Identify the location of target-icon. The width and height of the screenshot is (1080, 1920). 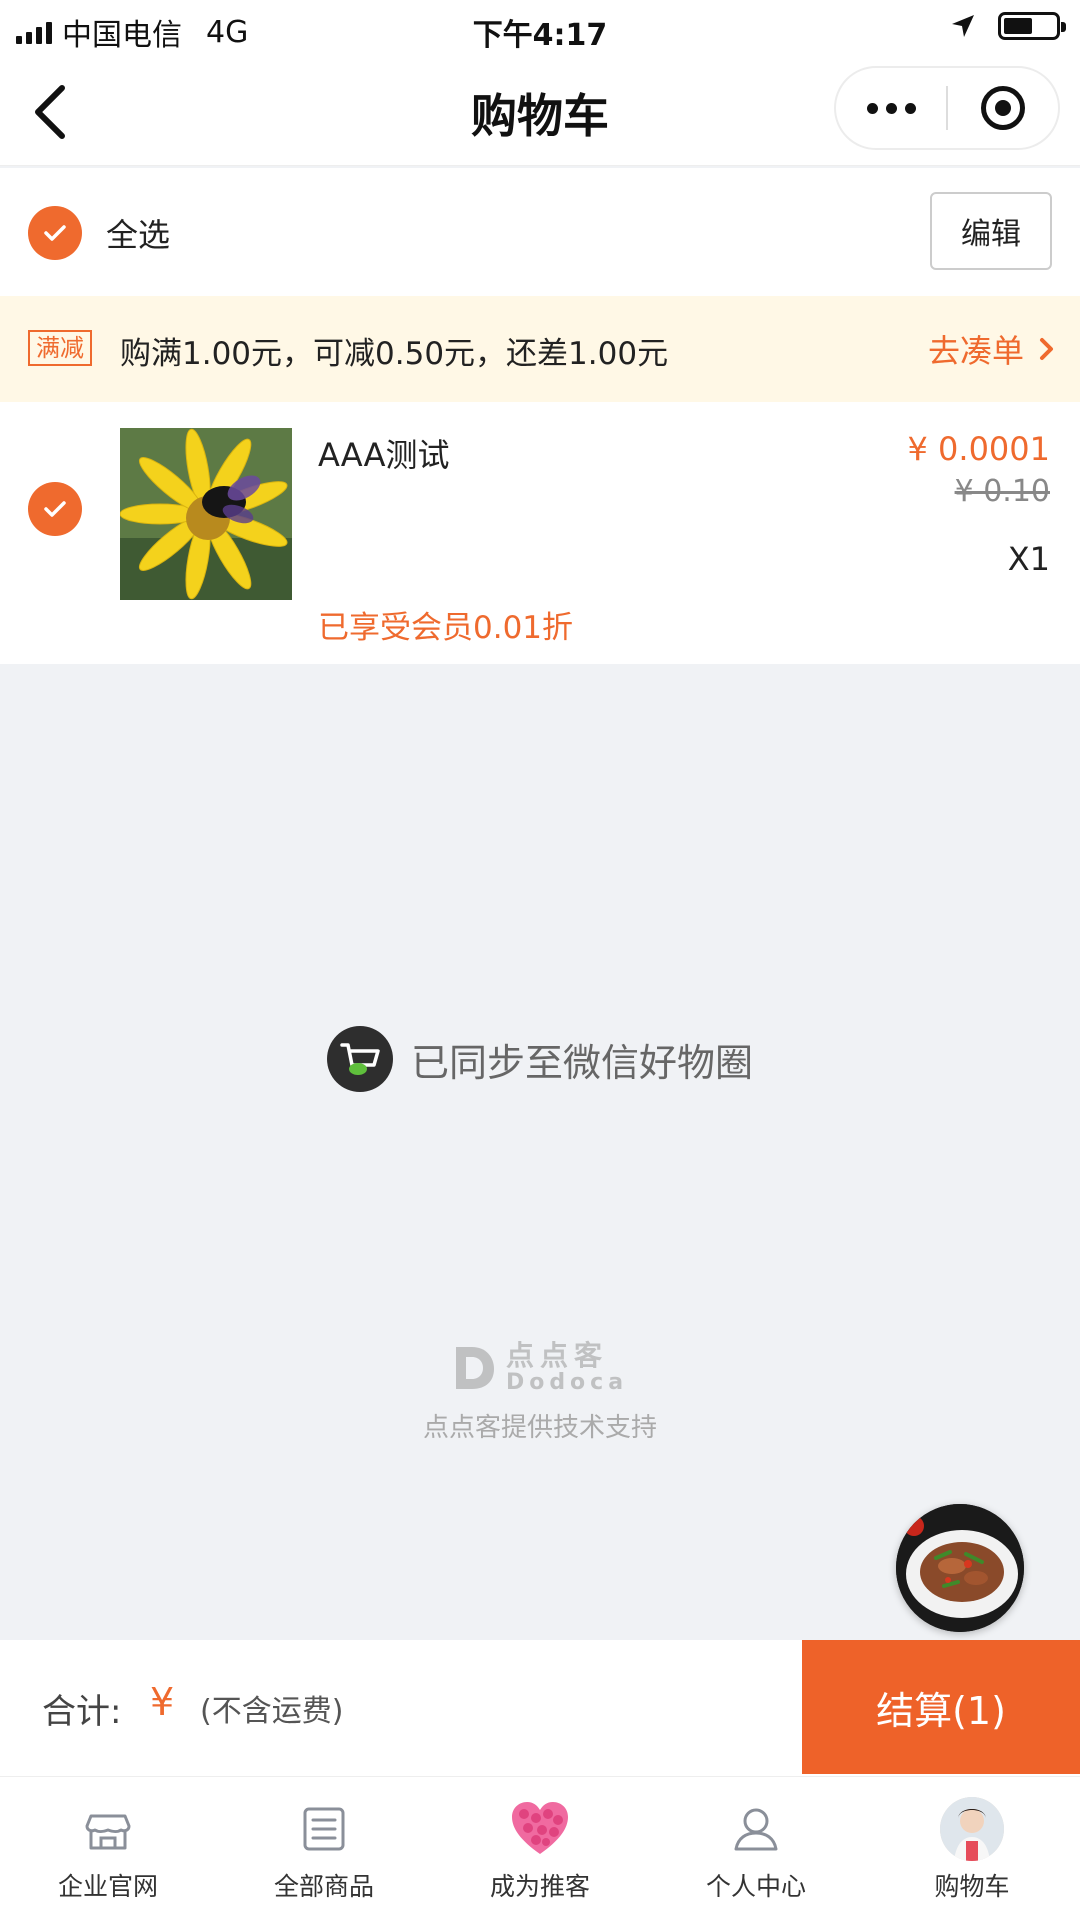
(1003, 108).